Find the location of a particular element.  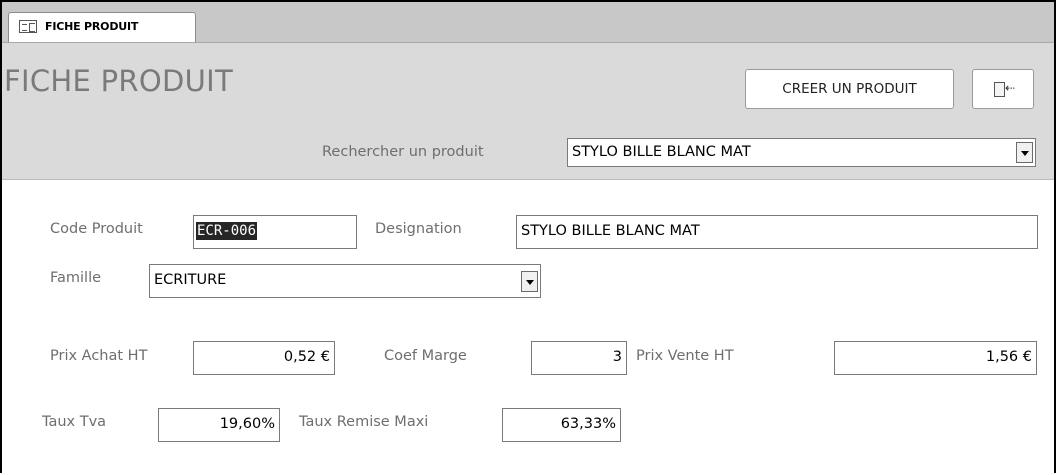

arrow-left-icon: ⇠ is located at coordinates (1010, 88).